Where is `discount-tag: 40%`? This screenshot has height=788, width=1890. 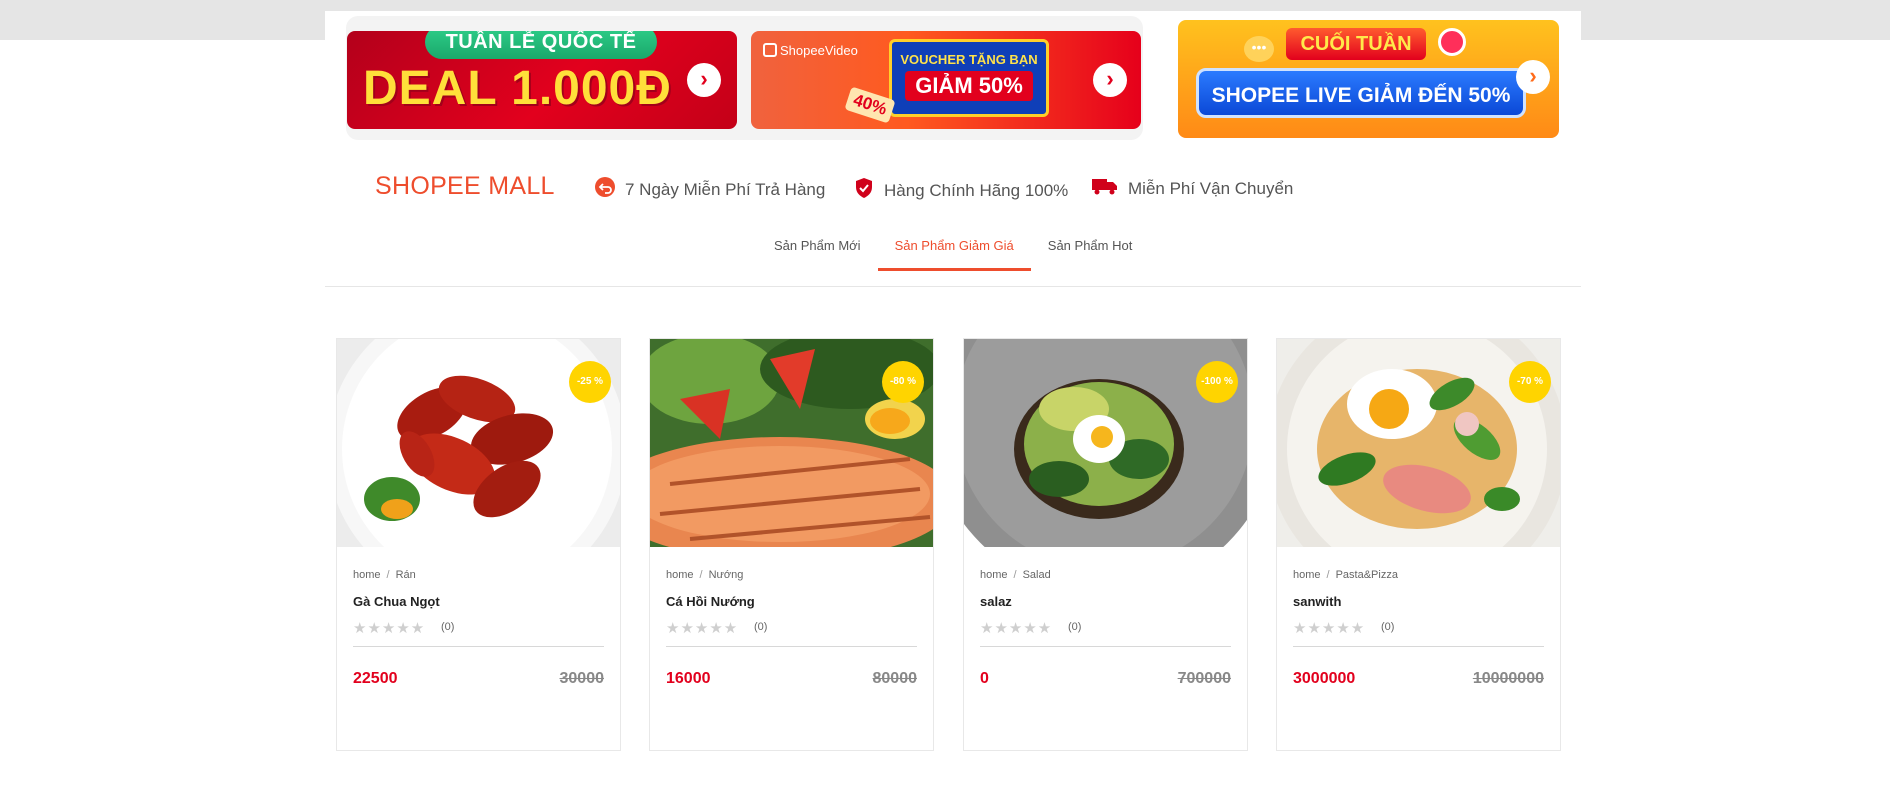 discount-tag: 40% is located at coordinates (870, 105).